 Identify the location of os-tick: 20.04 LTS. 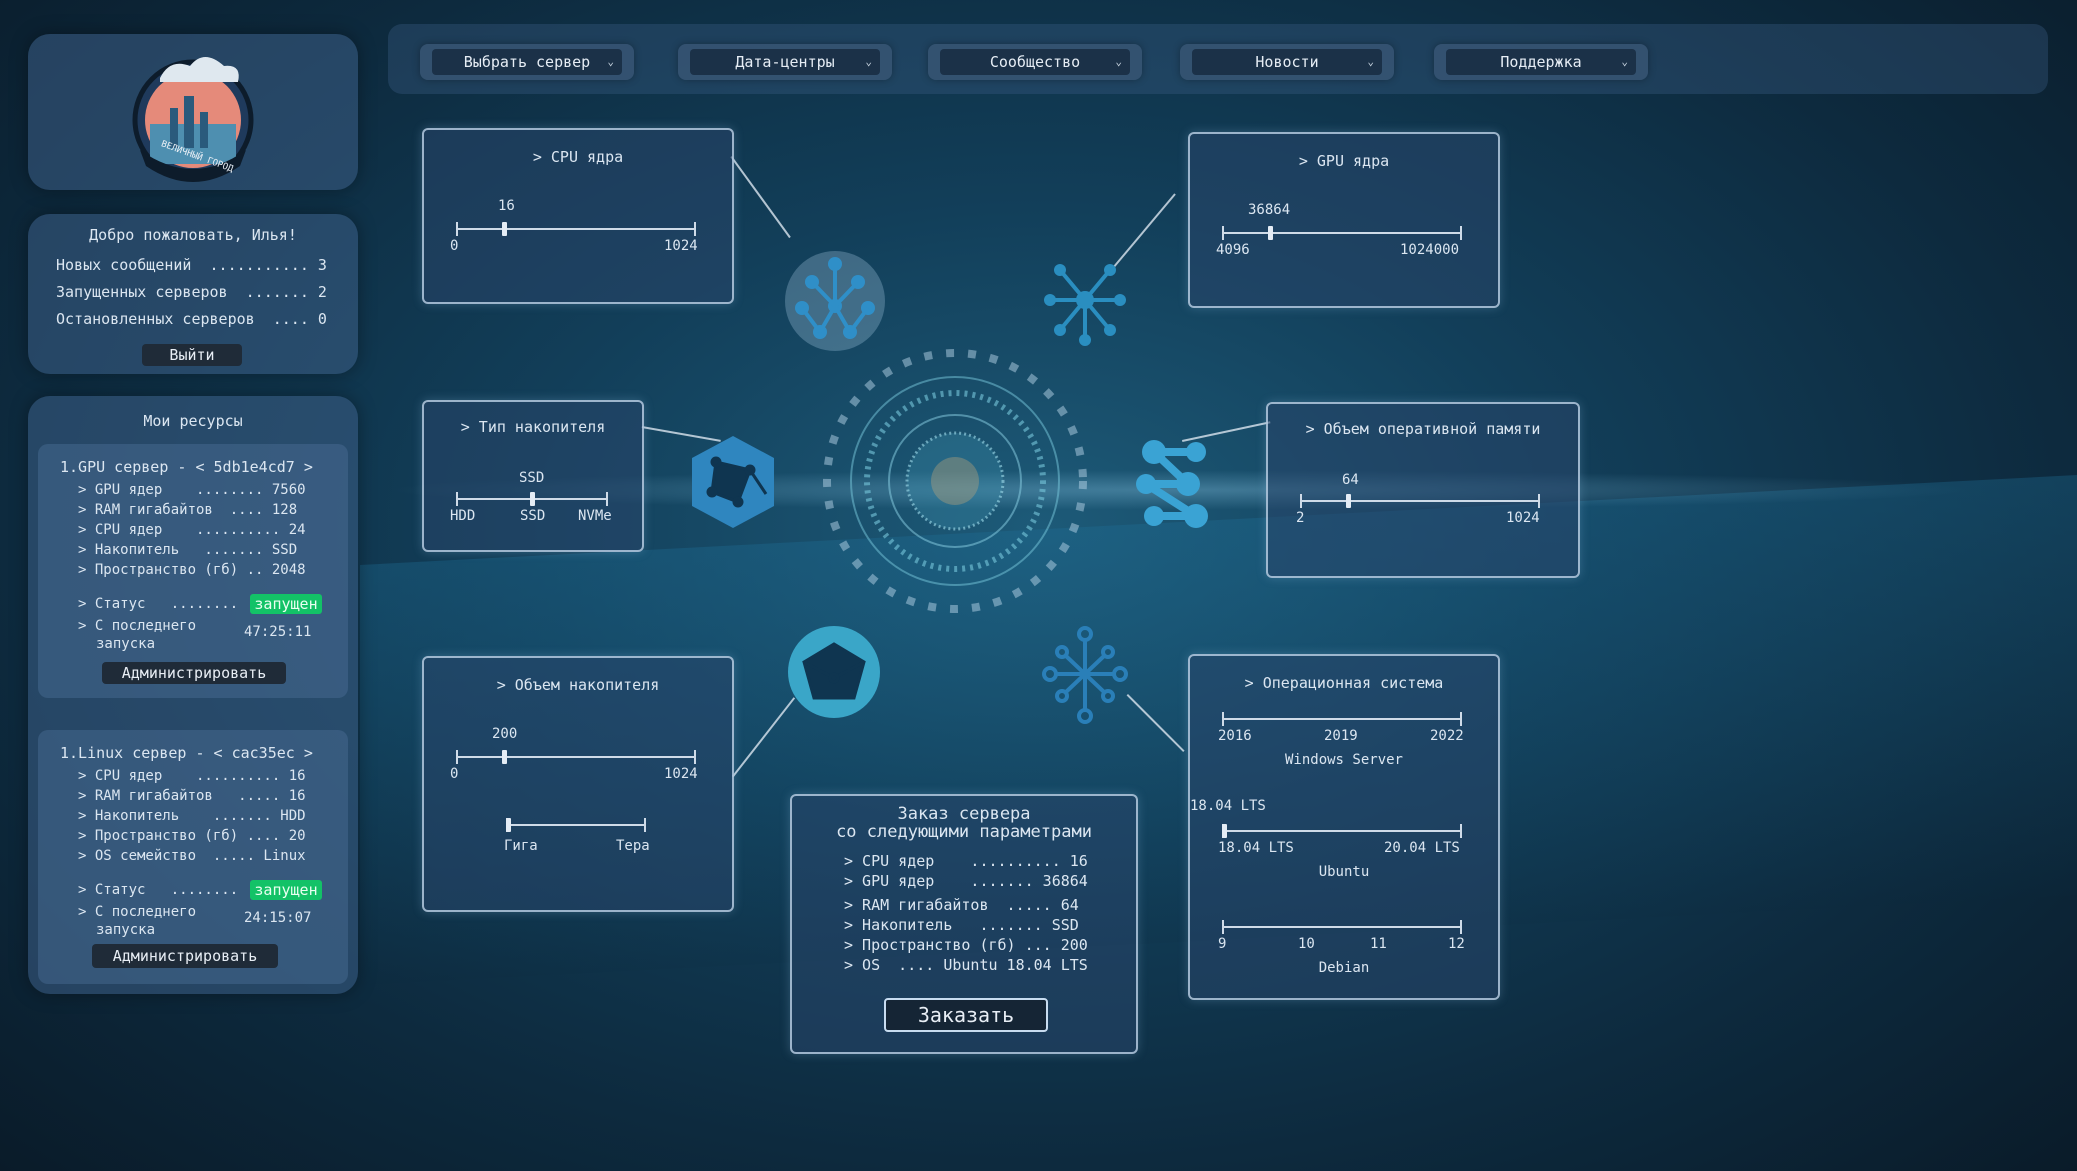
(1422, 848).